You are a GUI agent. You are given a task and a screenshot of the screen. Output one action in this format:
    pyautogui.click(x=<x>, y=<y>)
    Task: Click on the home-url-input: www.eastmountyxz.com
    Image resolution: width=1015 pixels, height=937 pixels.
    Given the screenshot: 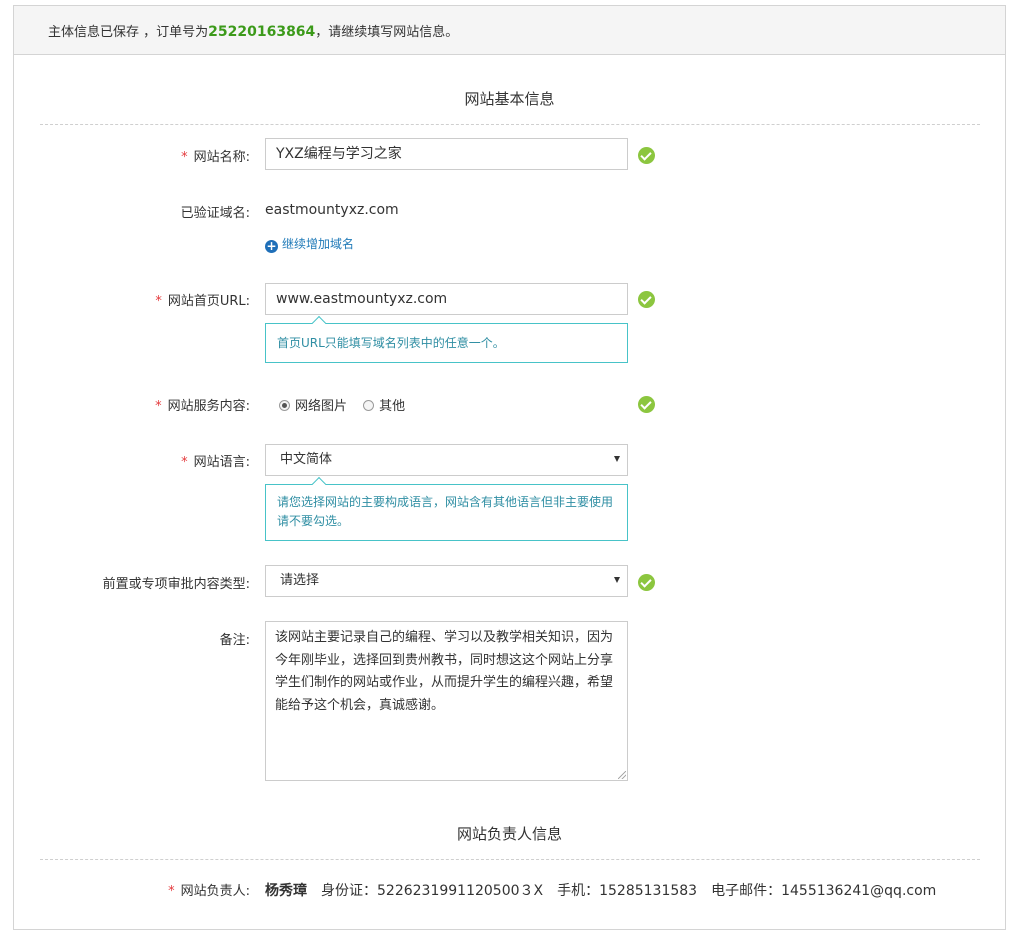 What is the action you would take?
    pyautogui.click(x=446, y=299)
    